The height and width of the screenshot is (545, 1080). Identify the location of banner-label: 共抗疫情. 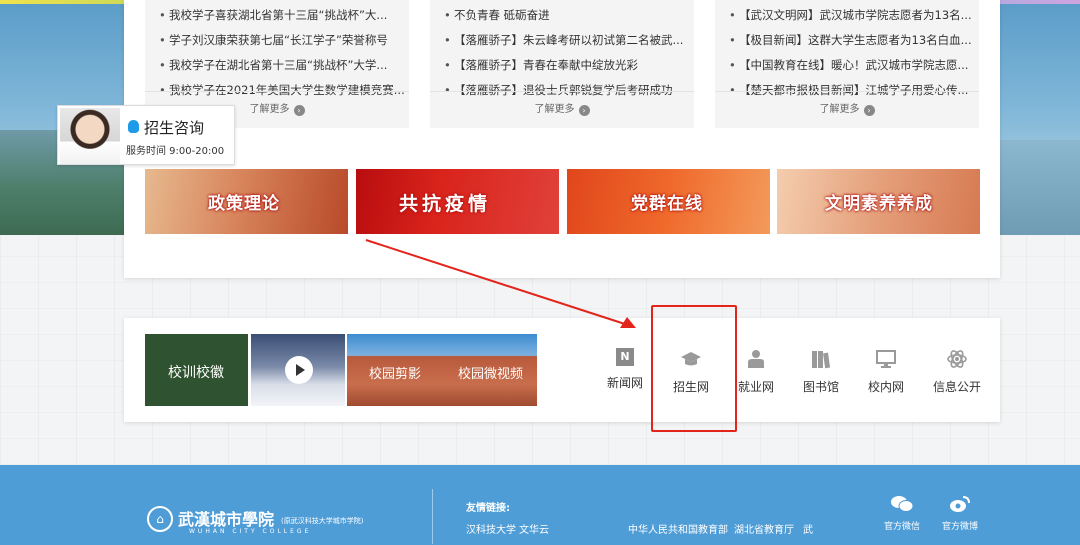
(445, 204).